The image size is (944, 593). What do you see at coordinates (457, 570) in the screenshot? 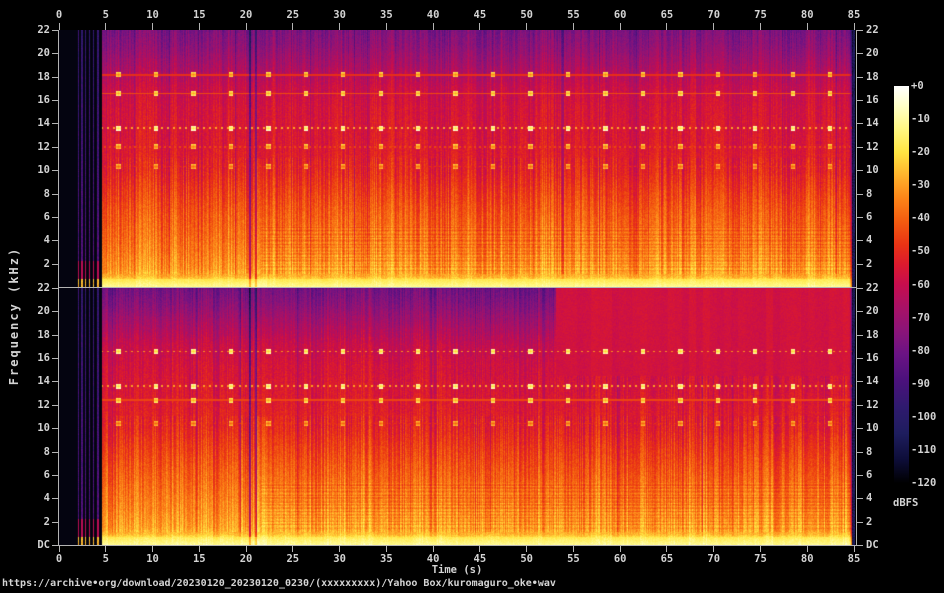
I see `x-axis-title: Time (s)` at bounding box center [457, 570].